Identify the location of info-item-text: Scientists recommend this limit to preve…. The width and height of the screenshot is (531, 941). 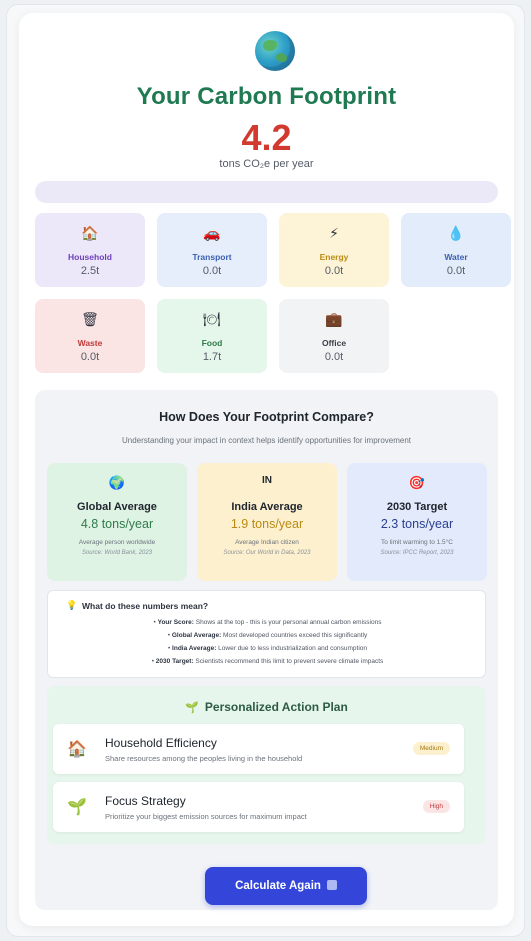
(288, 661).